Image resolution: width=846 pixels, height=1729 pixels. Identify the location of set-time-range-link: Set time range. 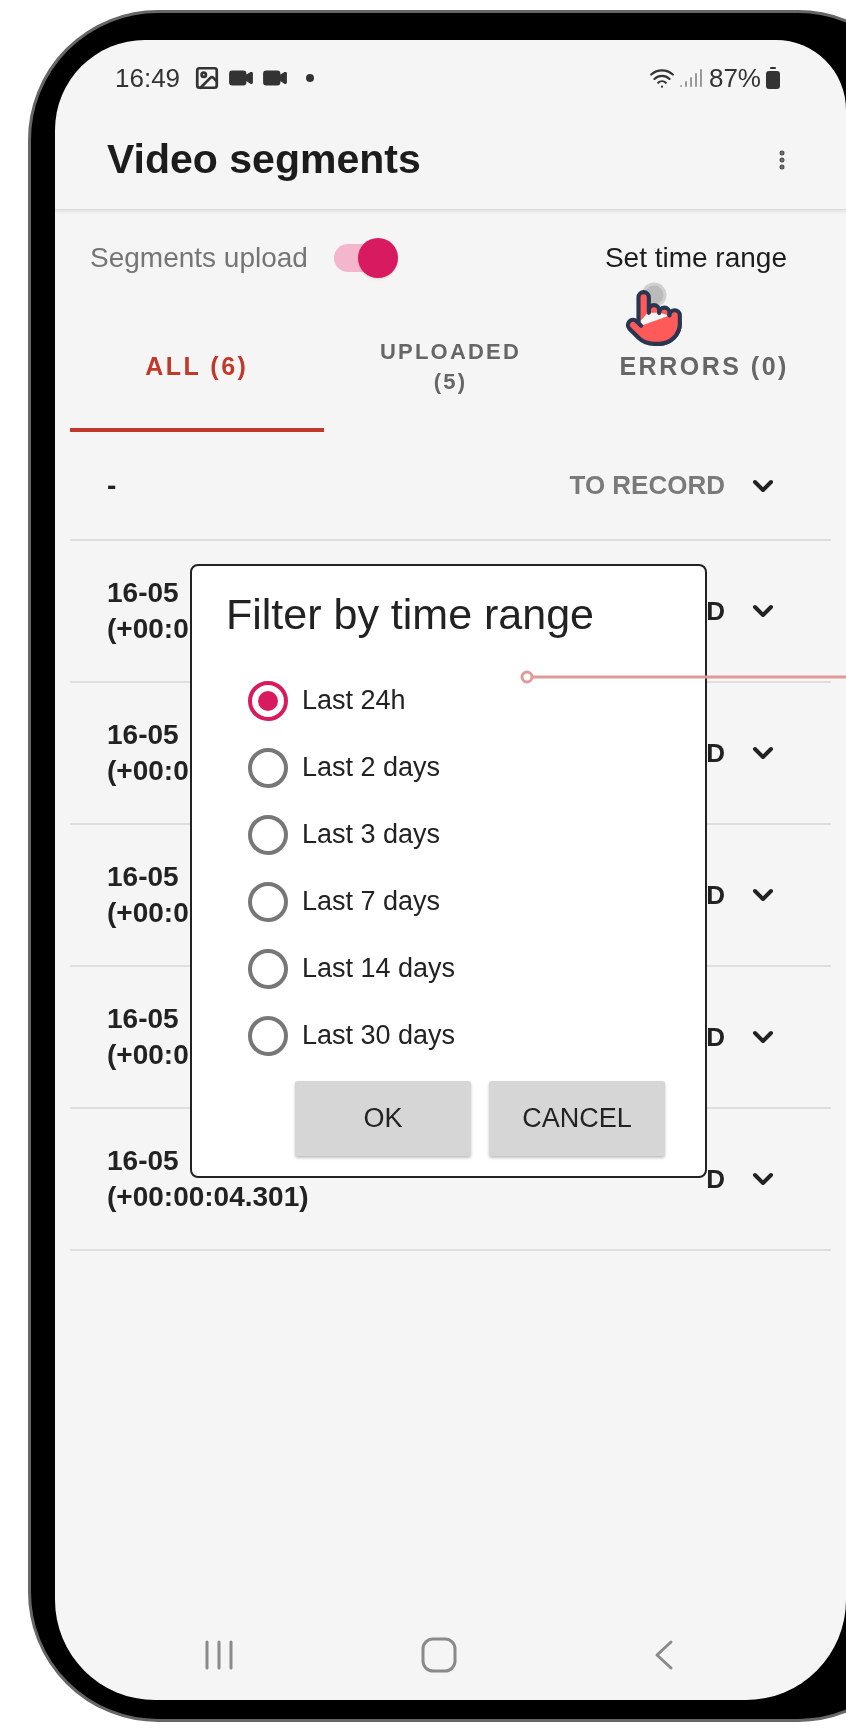
(695, 258).